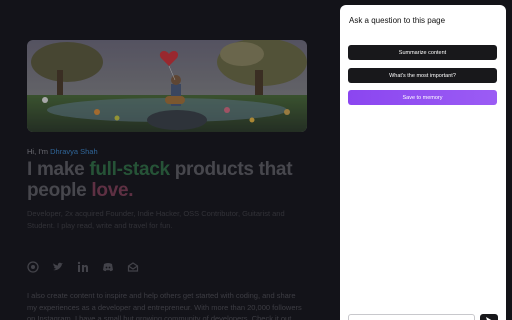  Describe the element at coordinates (422, 75) in the screenshot. I see `most-important-button: What's the most important?` at that location.